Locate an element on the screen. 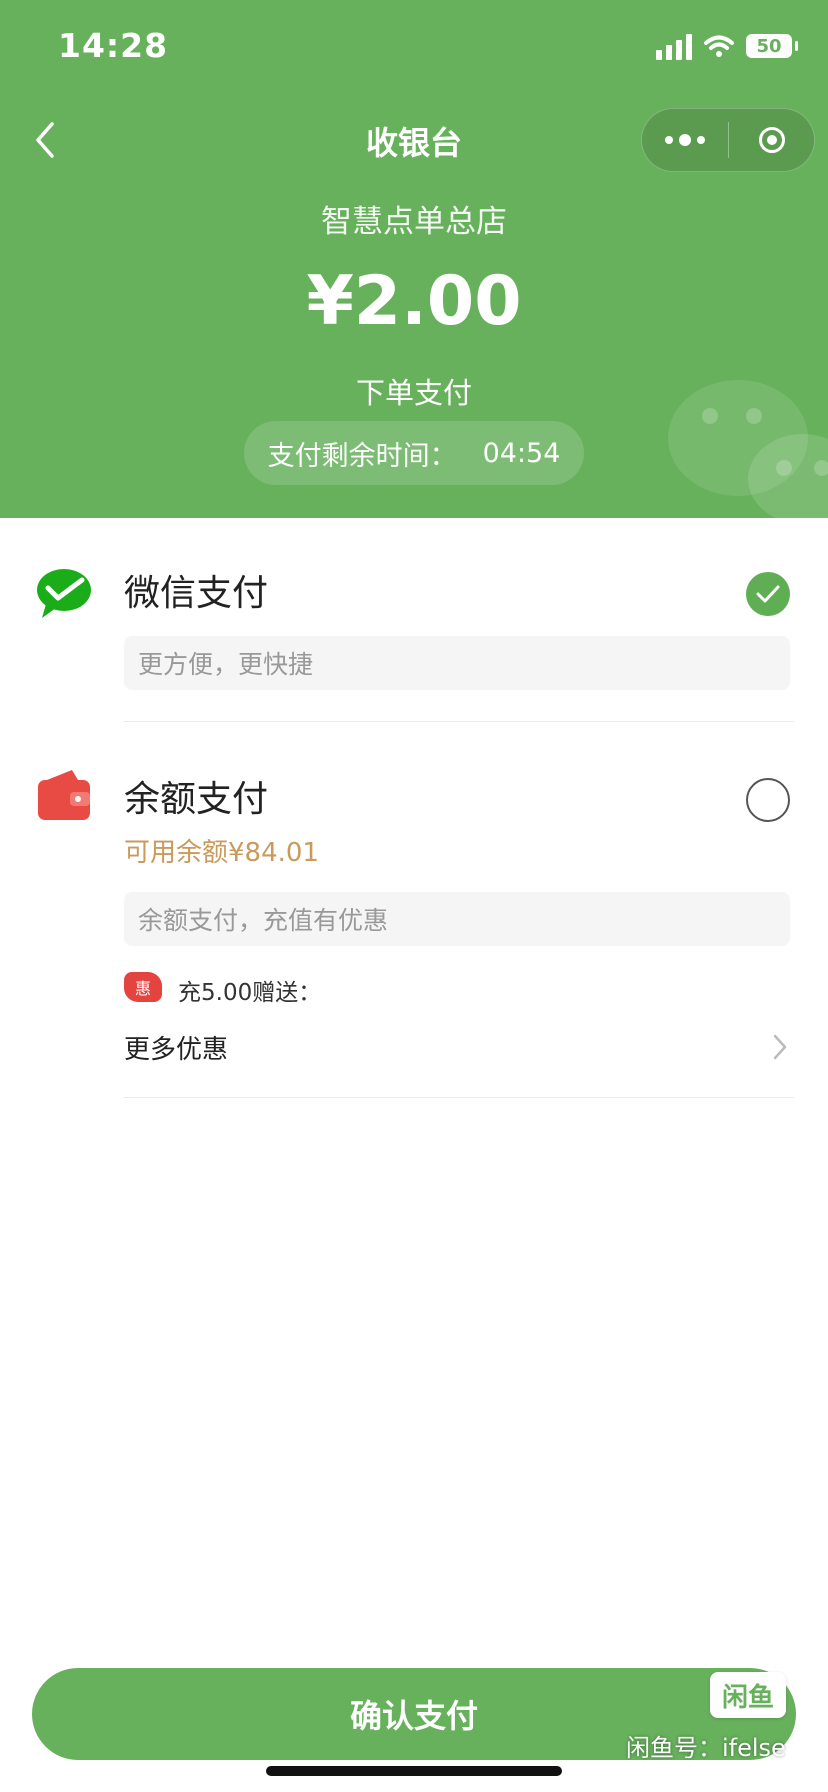  timer-label: 支付剩余时间： is located at coordinates (362, 456).